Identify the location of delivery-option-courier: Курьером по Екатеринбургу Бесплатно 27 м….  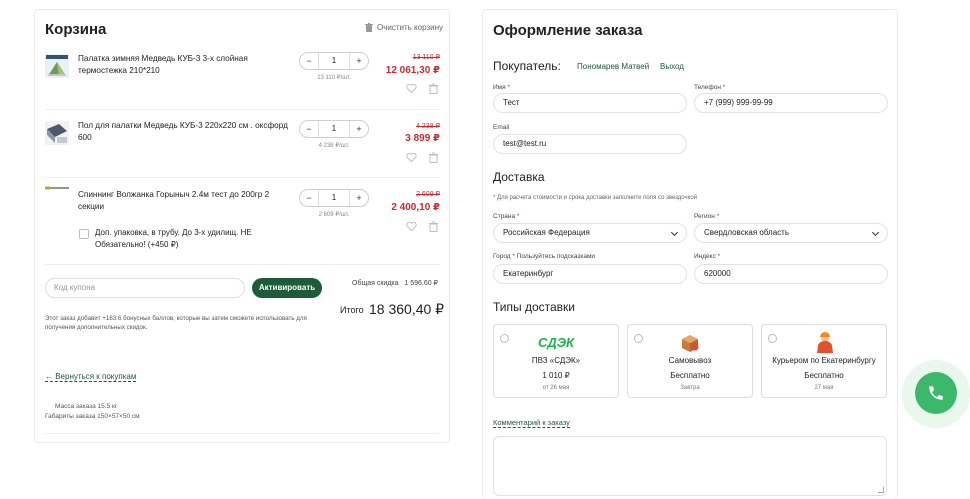
(824, 361).